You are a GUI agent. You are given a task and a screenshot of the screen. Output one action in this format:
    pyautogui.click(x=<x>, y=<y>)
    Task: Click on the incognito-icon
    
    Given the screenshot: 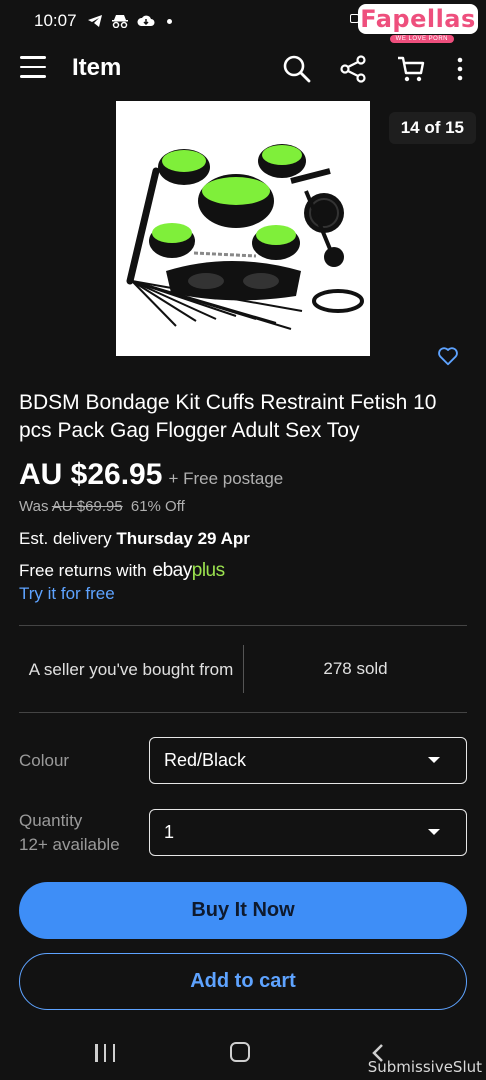 What is the action you would take?
    pyautogui.click(x=119, y=21)
    